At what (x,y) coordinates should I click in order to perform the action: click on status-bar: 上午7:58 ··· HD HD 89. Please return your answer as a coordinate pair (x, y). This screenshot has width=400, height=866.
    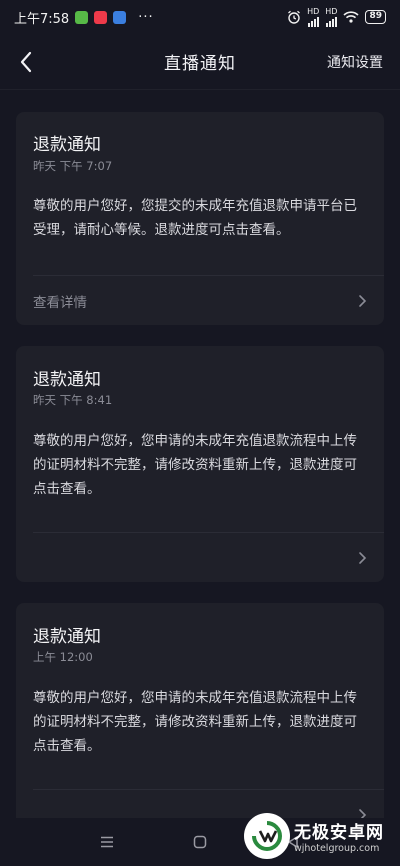
    Looking at the image, I should click on (200, 17).